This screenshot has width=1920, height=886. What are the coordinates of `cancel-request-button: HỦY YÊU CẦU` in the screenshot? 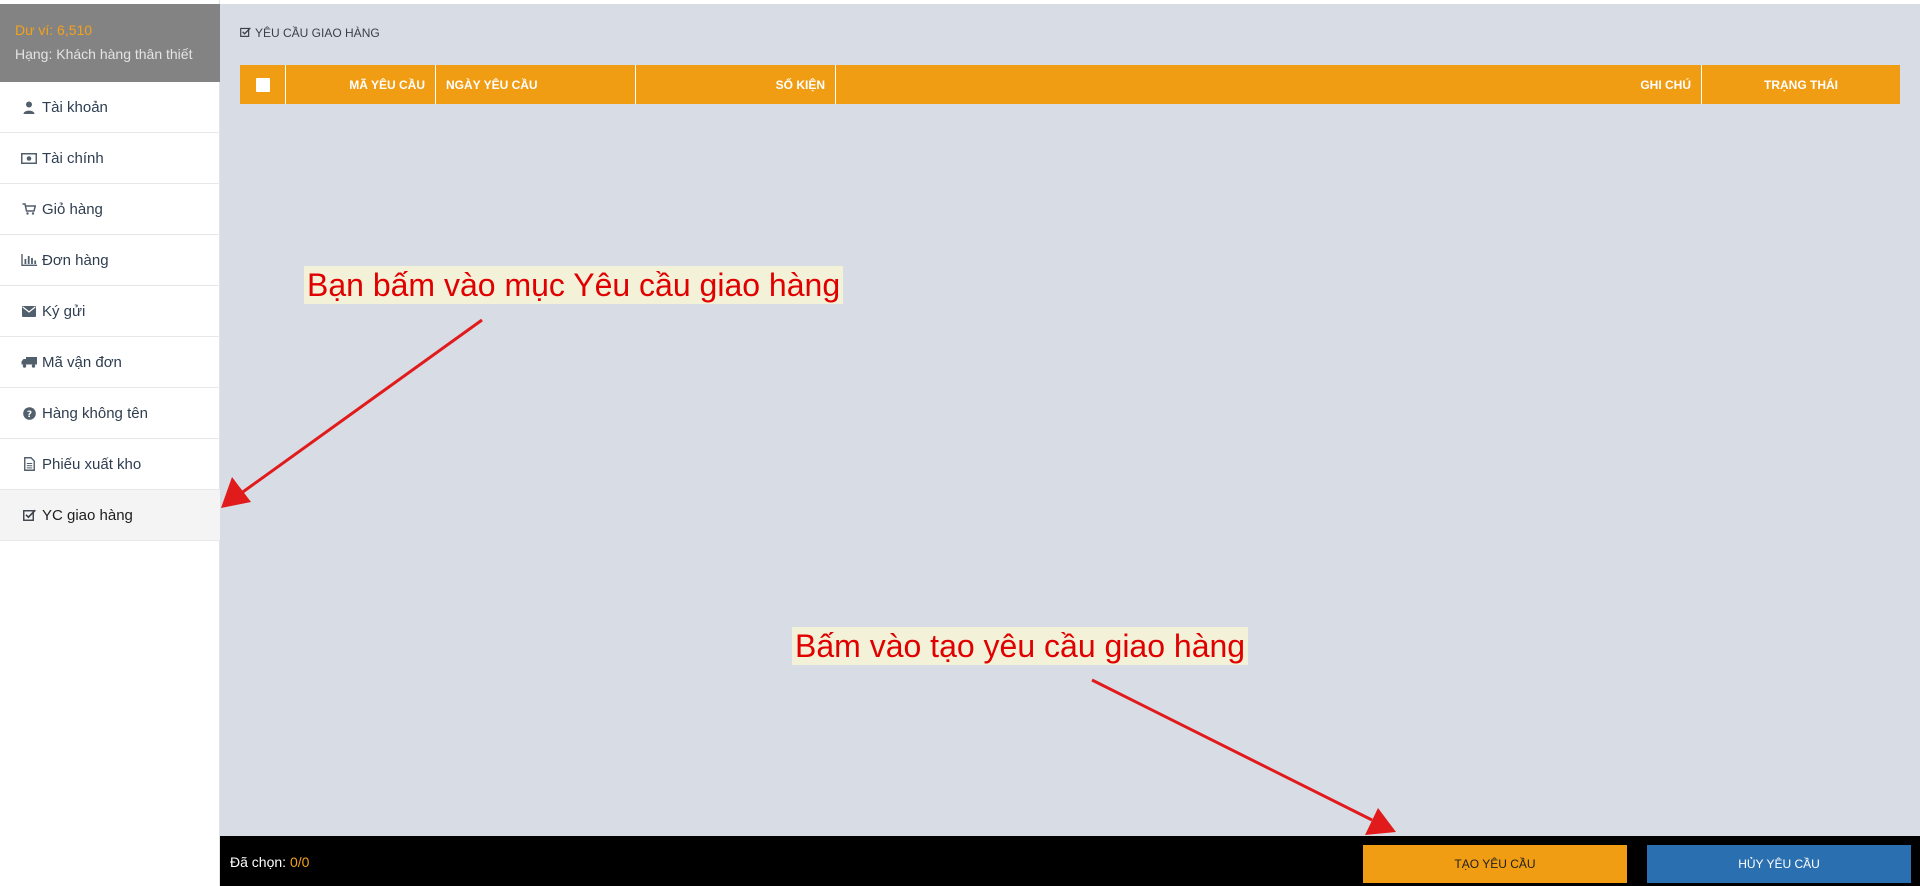 It's located at (1779, 864).